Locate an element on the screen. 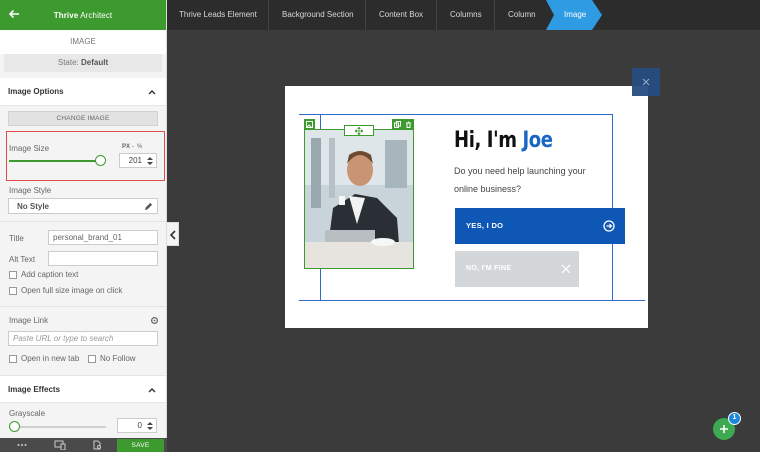  more-dots-icon is located at coordinates (22, 445).